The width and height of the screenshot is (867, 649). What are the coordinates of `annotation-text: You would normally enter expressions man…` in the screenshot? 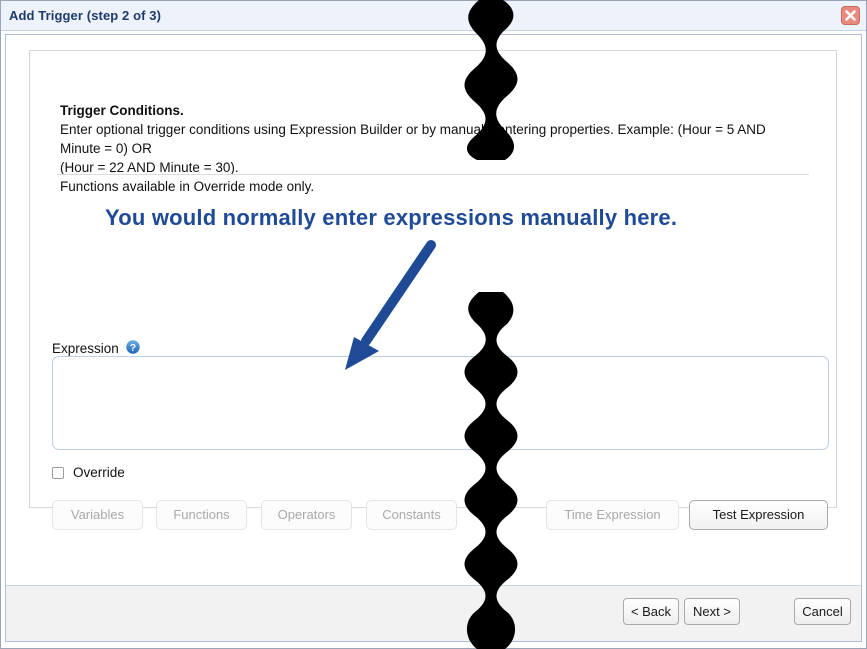 It's located at (391, 217).